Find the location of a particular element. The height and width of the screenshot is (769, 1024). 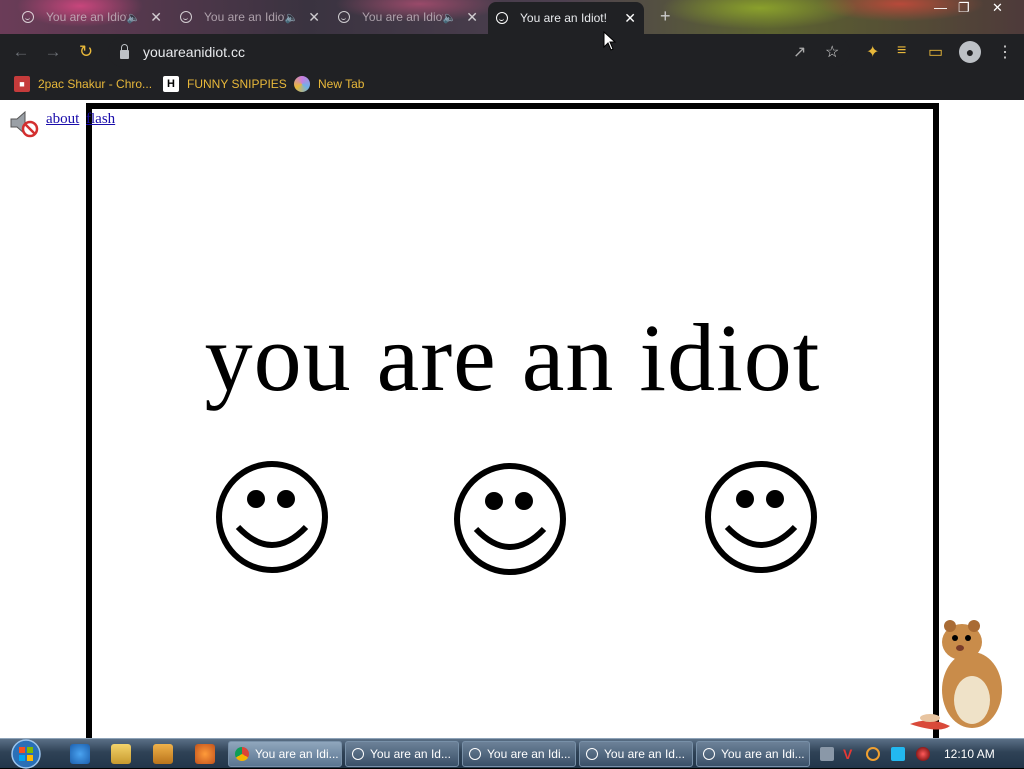

bookmark-funny-snippies: H FUNNY SNIPPIES is located at coordinates (225, 84).